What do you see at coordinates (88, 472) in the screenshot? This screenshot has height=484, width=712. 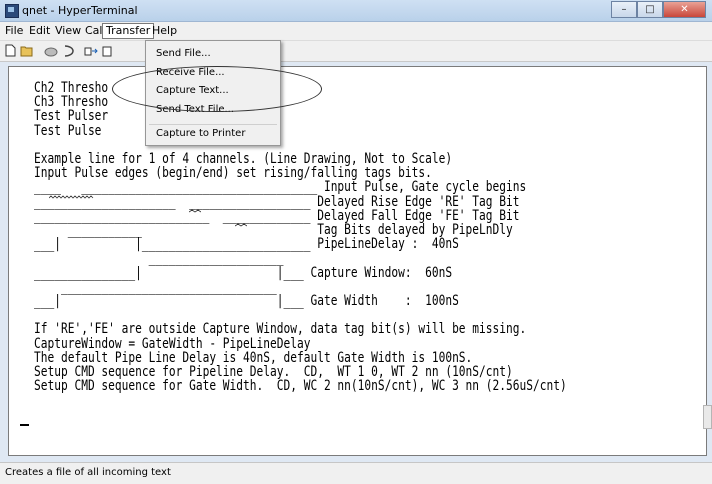 I see `status-text: Creates a file of all incoming text` at bounding box center [88, 472].